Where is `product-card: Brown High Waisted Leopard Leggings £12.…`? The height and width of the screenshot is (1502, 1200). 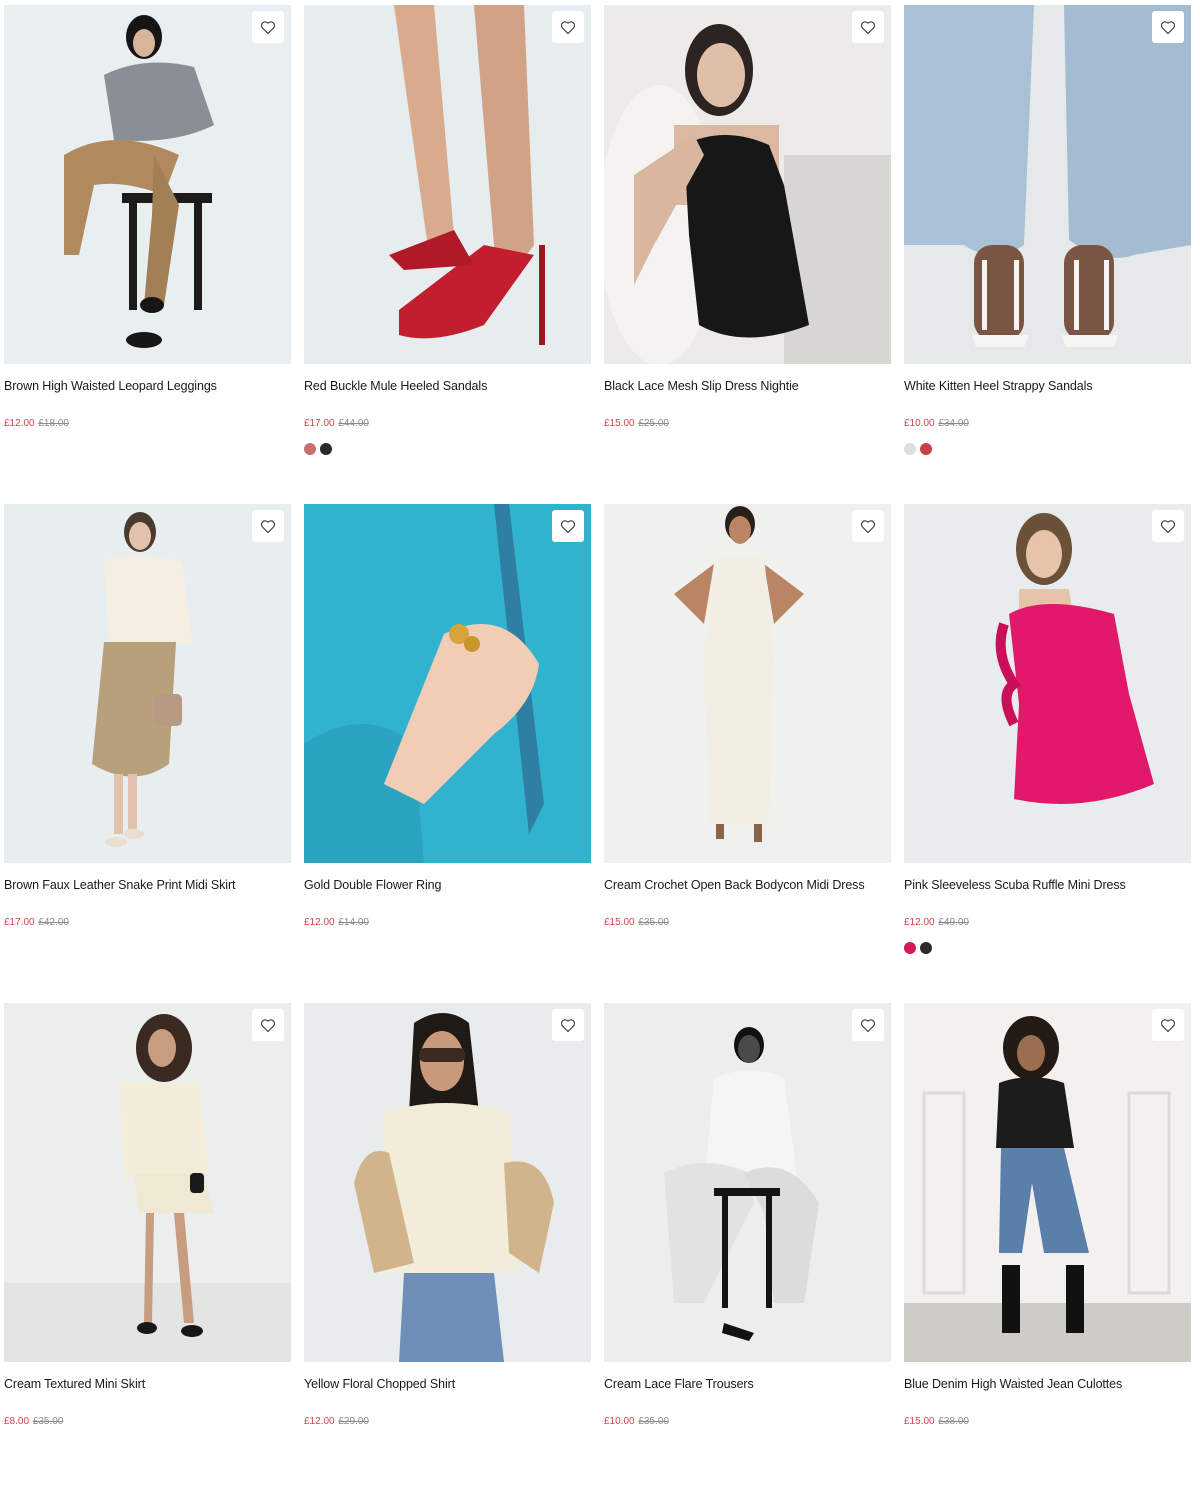 product-card: Brown High Waisted Leopard Leggings £12.… is located at coordinates (147, 254).